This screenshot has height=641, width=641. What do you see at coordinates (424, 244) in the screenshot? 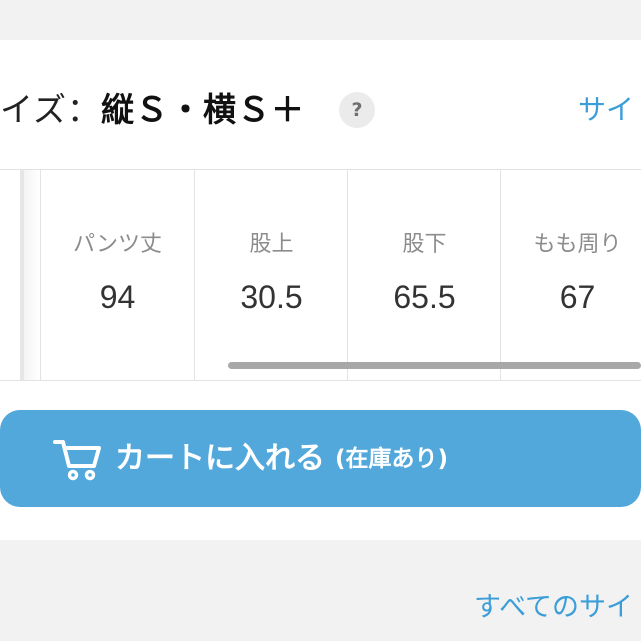
I see `size-column-label: 股下` at bounding box center [424, 244].